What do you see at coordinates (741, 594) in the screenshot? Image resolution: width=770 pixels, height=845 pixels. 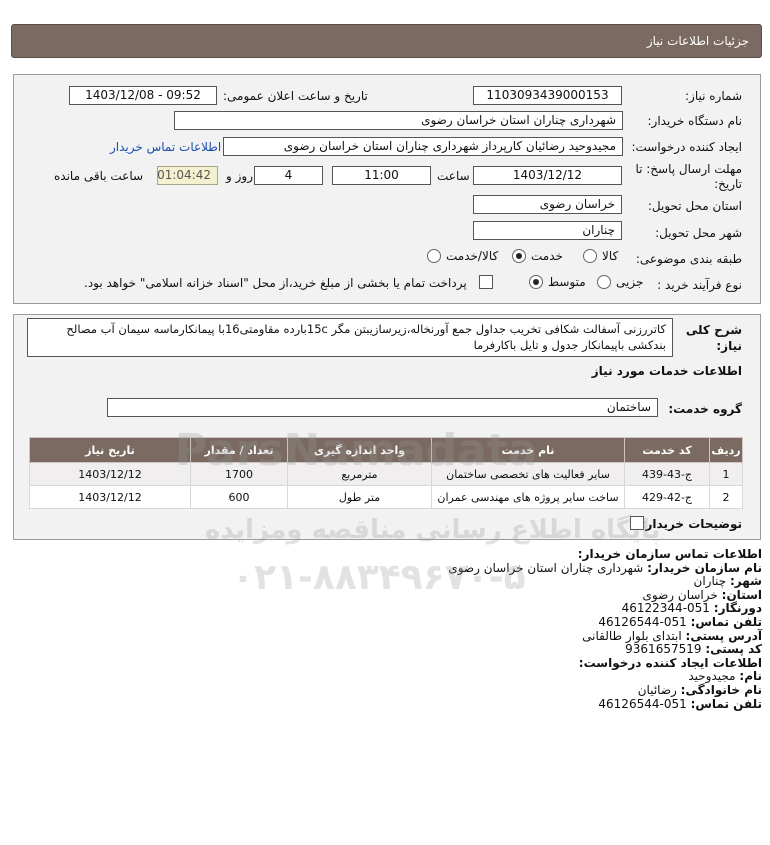 I see `contact-province-key: استان:` at bounding box center [741, 594].